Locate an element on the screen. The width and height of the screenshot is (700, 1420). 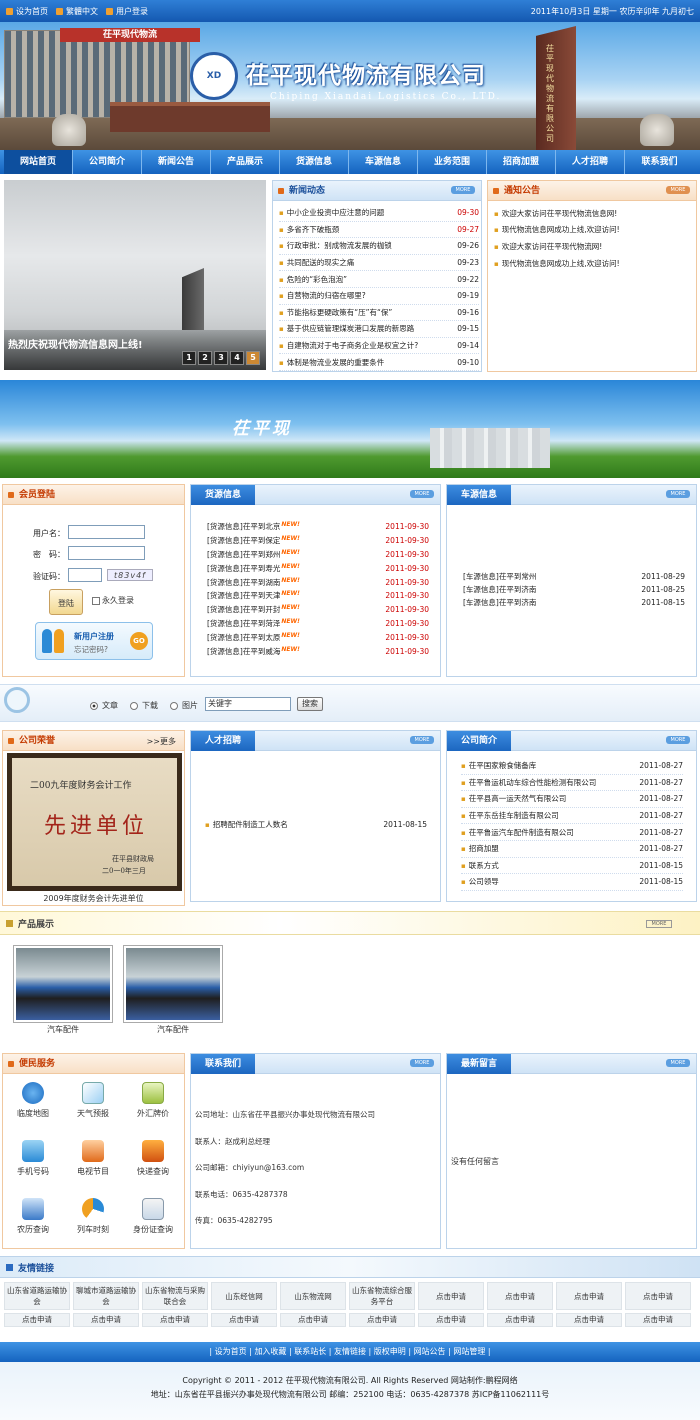
news-item: 节能指标更硬政策有“压”有“保”09-16 is located at coordinates (379, 313).